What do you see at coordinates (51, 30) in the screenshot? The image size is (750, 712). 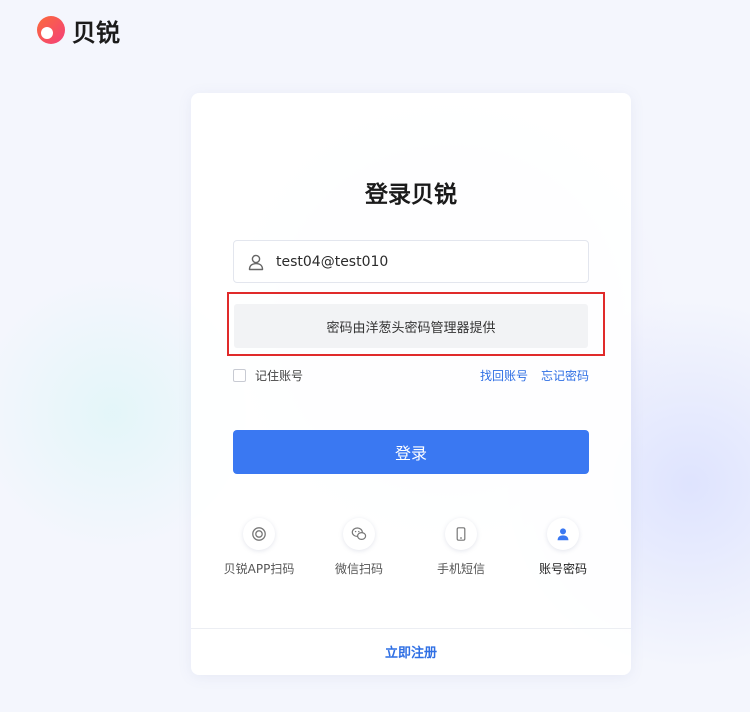 I see `beirui-logo-icon` at bounding box center [51, 30].